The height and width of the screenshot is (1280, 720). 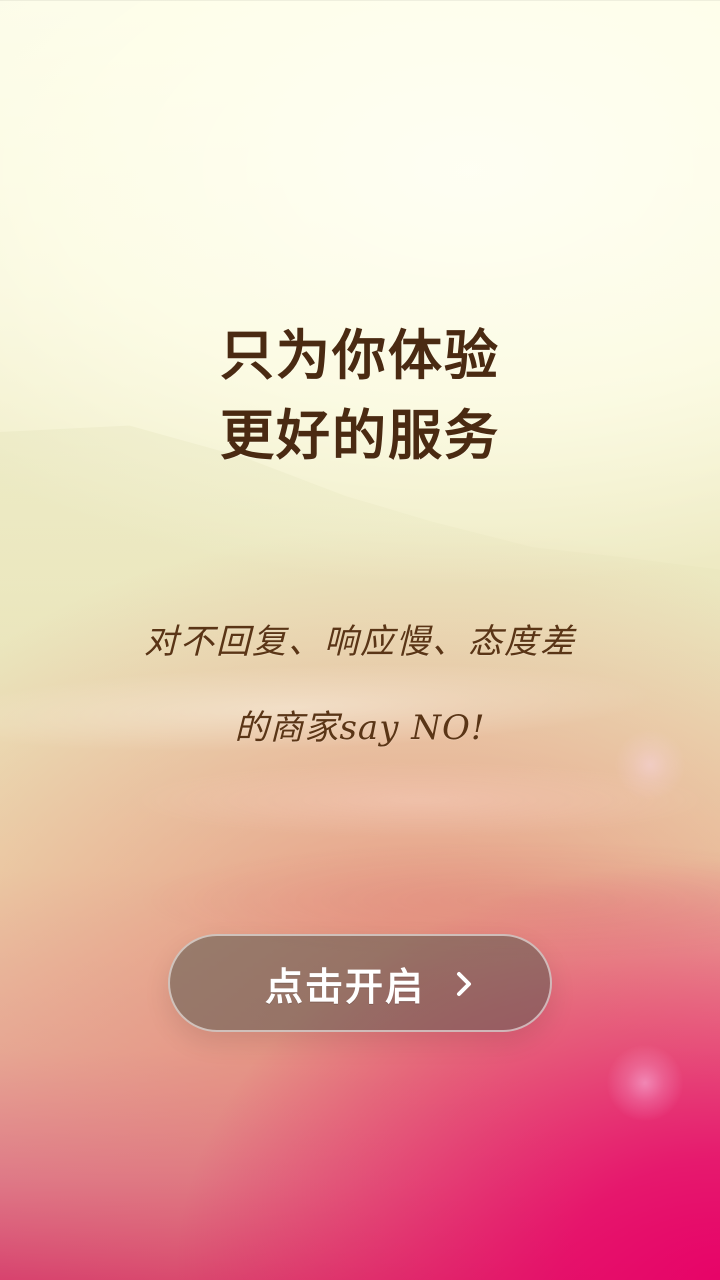 What do you see at coordinates (360, 0) in the screenshot?
I see `top-border` at bounding box center [360, 0].